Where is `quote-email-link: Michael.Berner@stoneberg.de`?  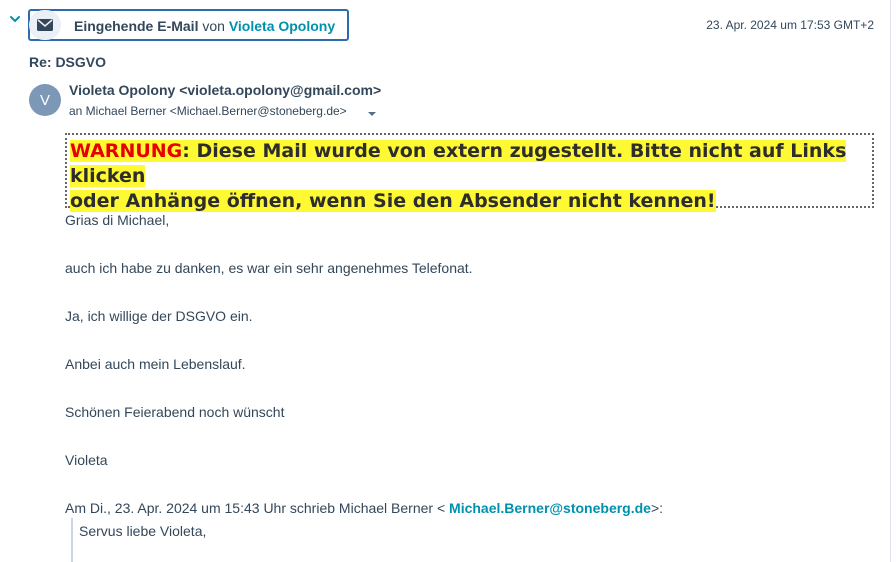
quote-email-link: Michael.Berner@stoneberg.de is located at coordinates (550, 508).